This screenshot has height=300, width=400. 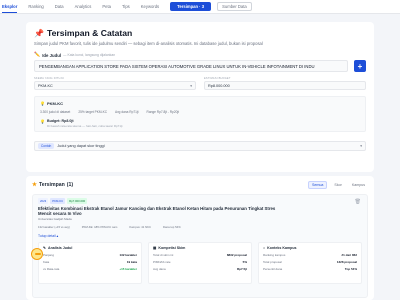 What do you see at coordinates (349, 255) in the screenshot?
I see `metric-value: #1 dari 862` at bounding box center [349, 255].